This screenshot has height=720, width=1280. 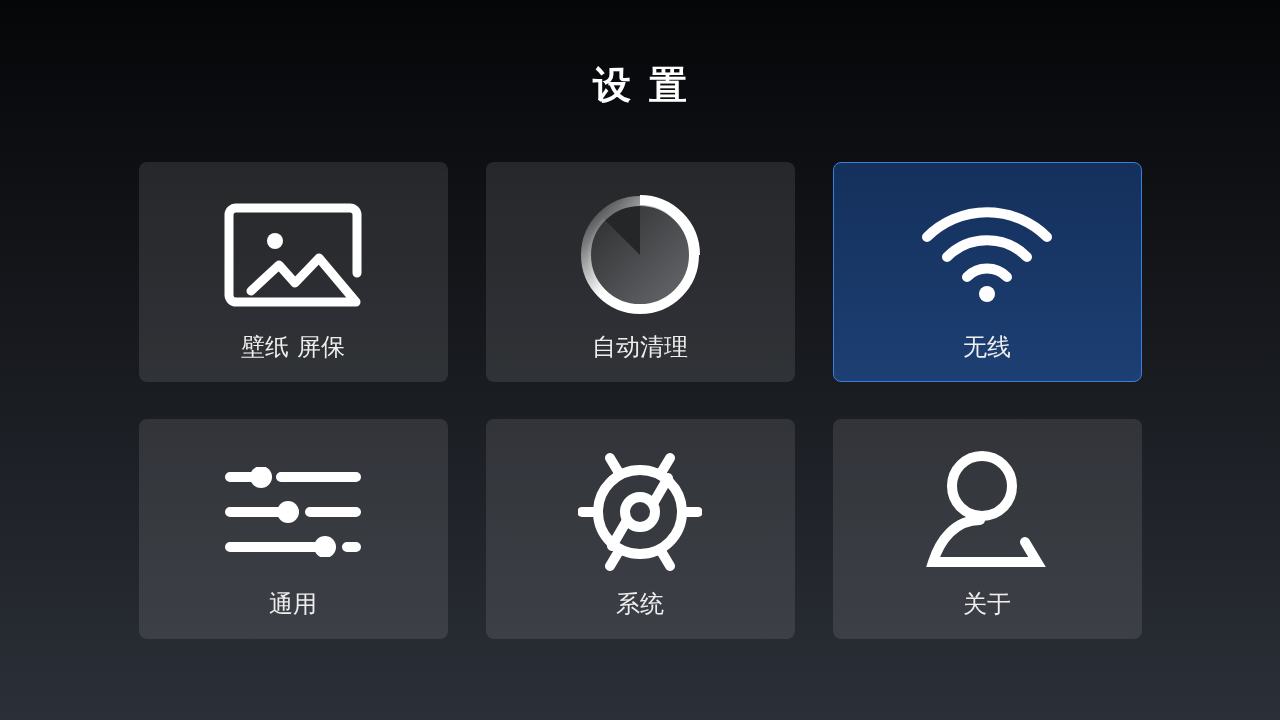 What do you see at coordinates (640, 604) in the screenshot?
I see `tile-label: 系统` at bounding box center [640, 604].